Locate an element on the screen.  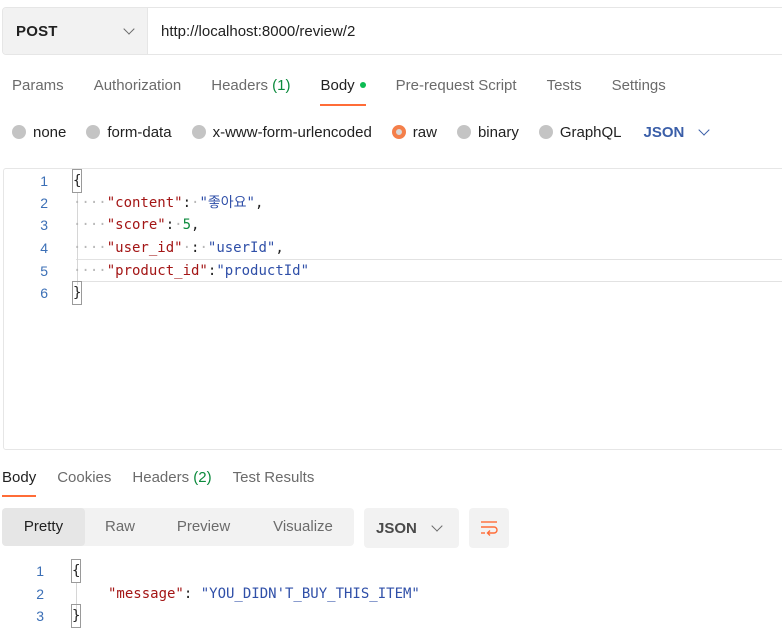
wrap-lines-icon is located at coordinates (489, 528).